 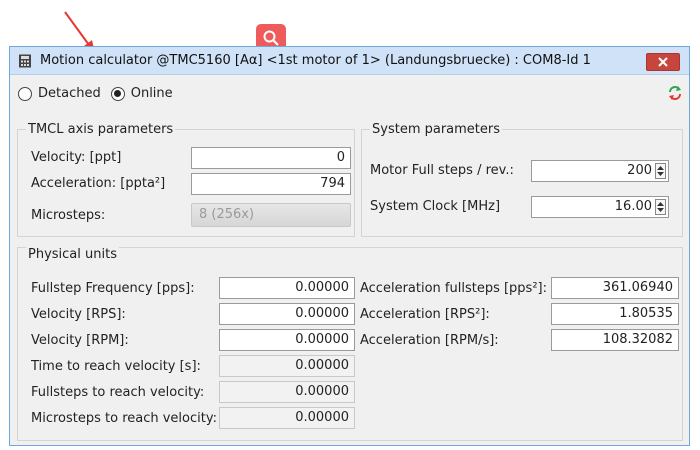 I want to click on close-button, so click(x=663, y=62).